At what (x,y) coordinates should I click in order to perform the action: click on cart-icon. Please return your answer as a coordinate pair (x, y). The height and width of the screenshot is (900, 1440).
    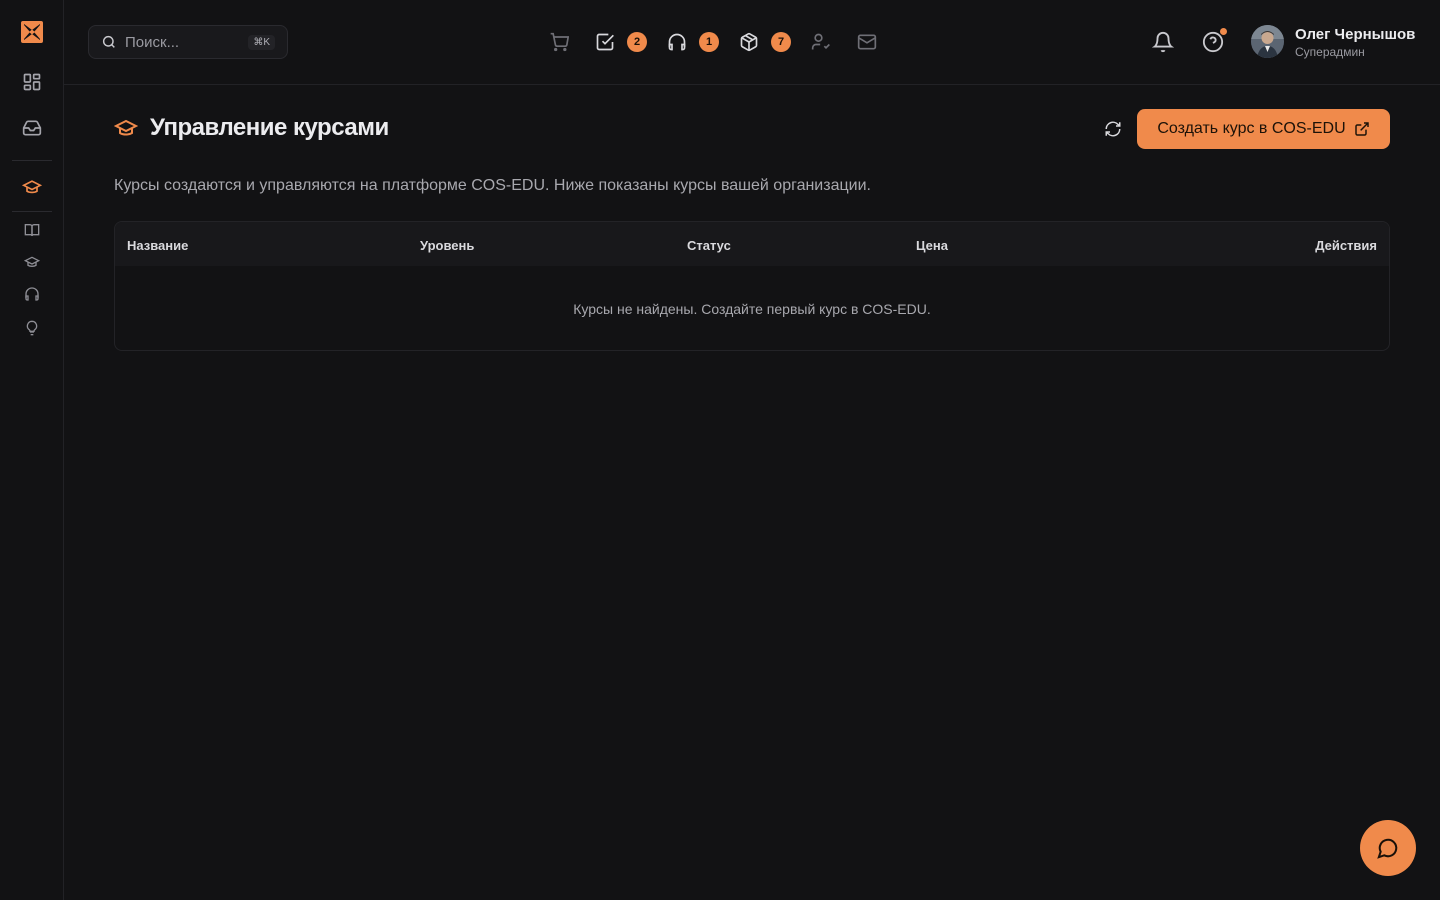
    Looking at the image, I should click on (559, 42).